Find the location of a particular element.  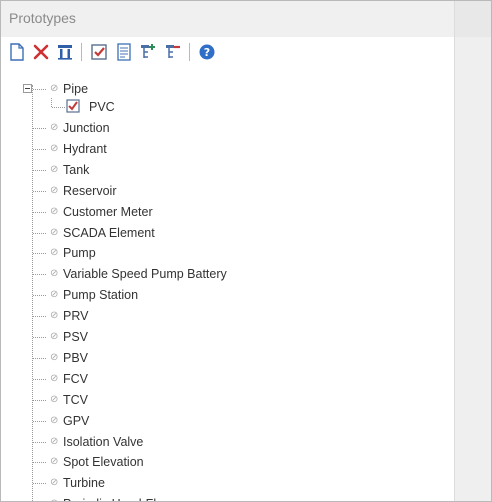

collapse-toggle is located at coordinates (27, 88).